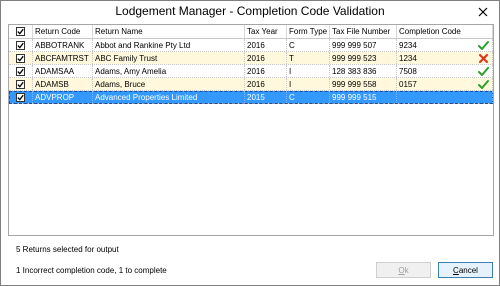  I want to click on column-header-completion-code: Completion Code, so click(445, 31).